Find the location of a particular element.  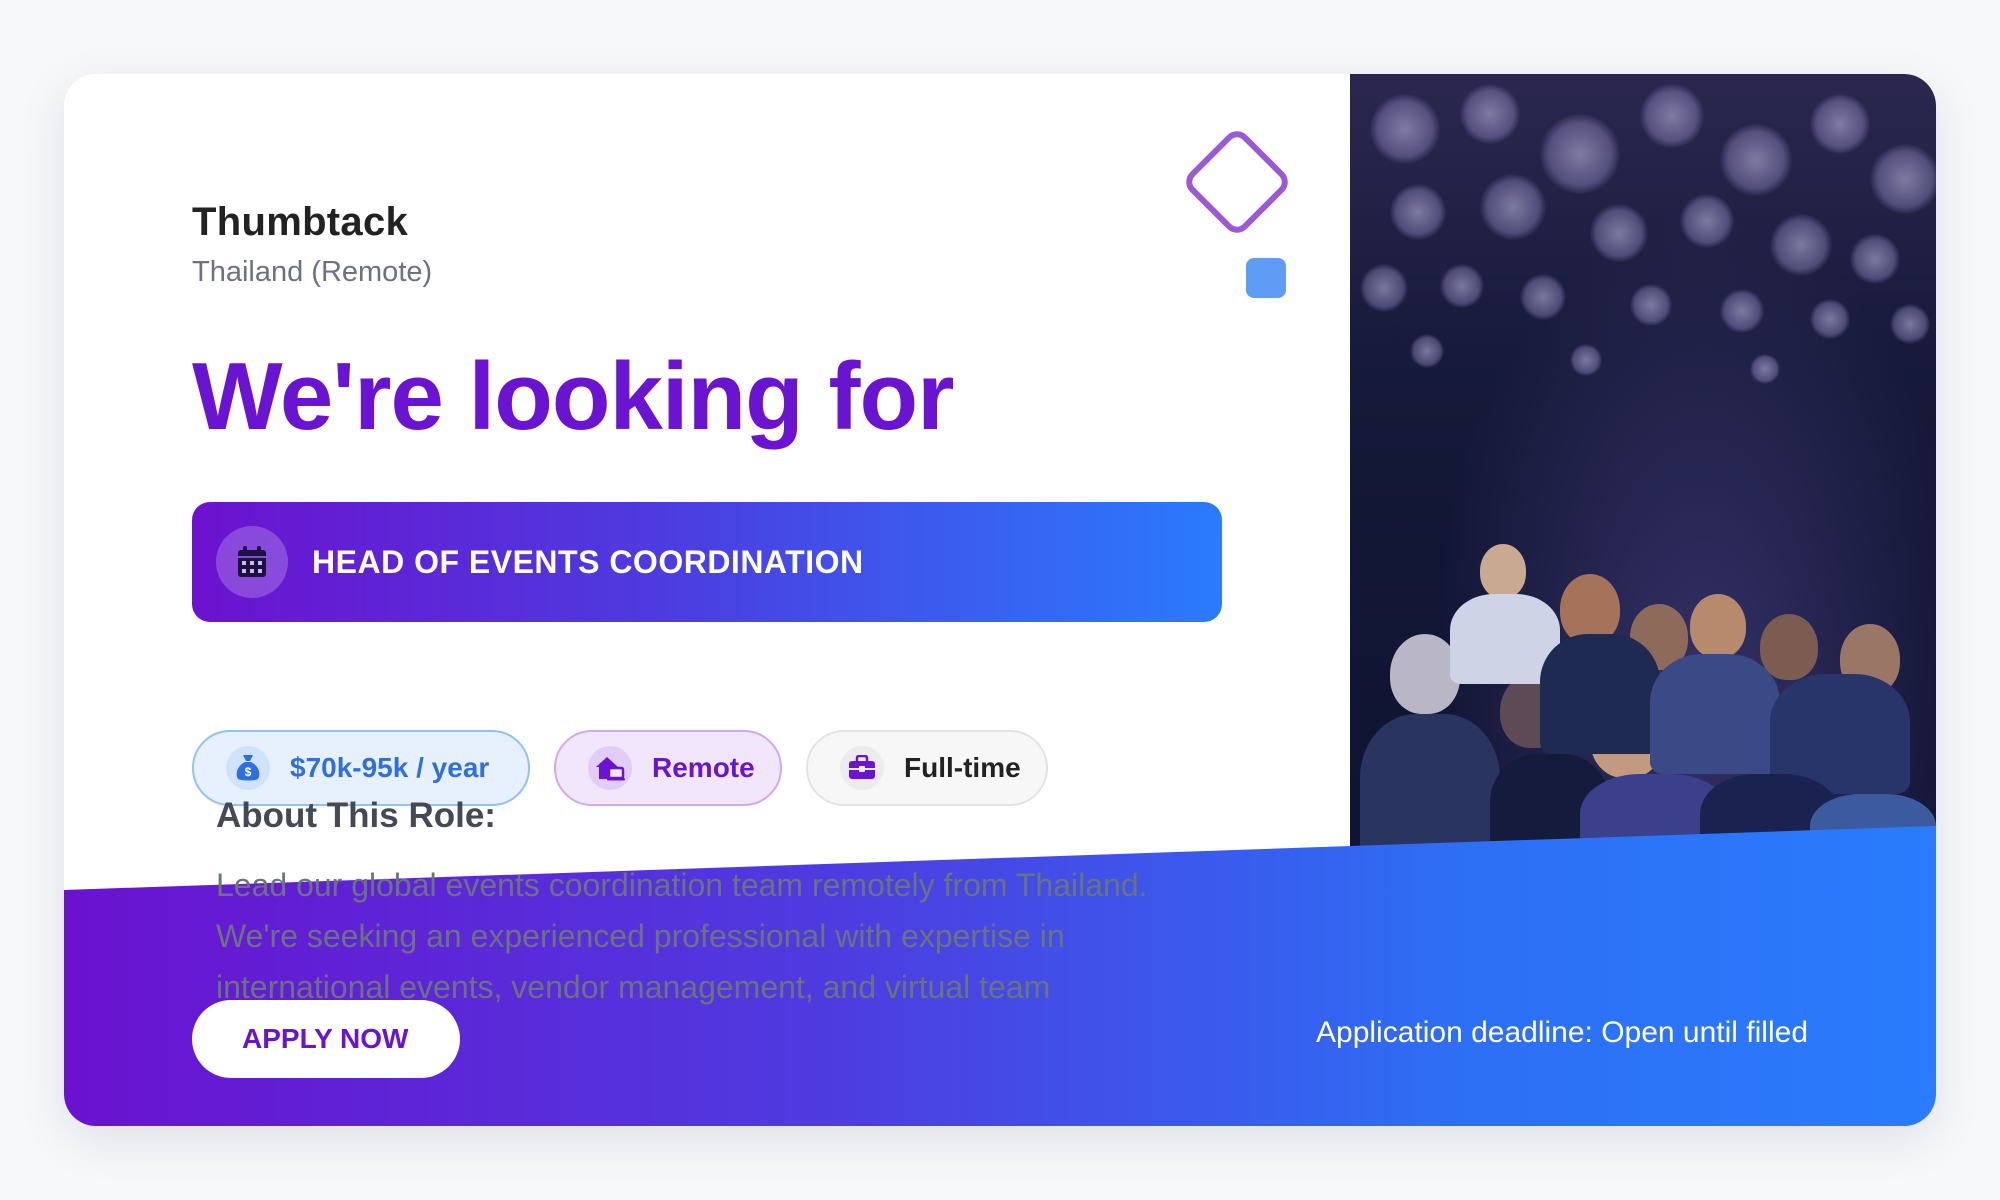

remote-label: Remote is located at coordinates (703, 767).